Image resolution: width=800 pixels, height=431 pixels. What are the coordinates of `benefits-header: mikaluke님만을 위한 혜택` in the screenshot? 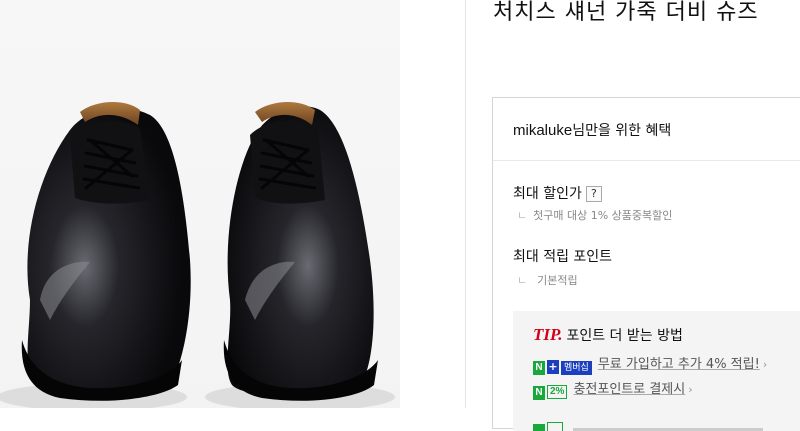 It's located at (646, 129).